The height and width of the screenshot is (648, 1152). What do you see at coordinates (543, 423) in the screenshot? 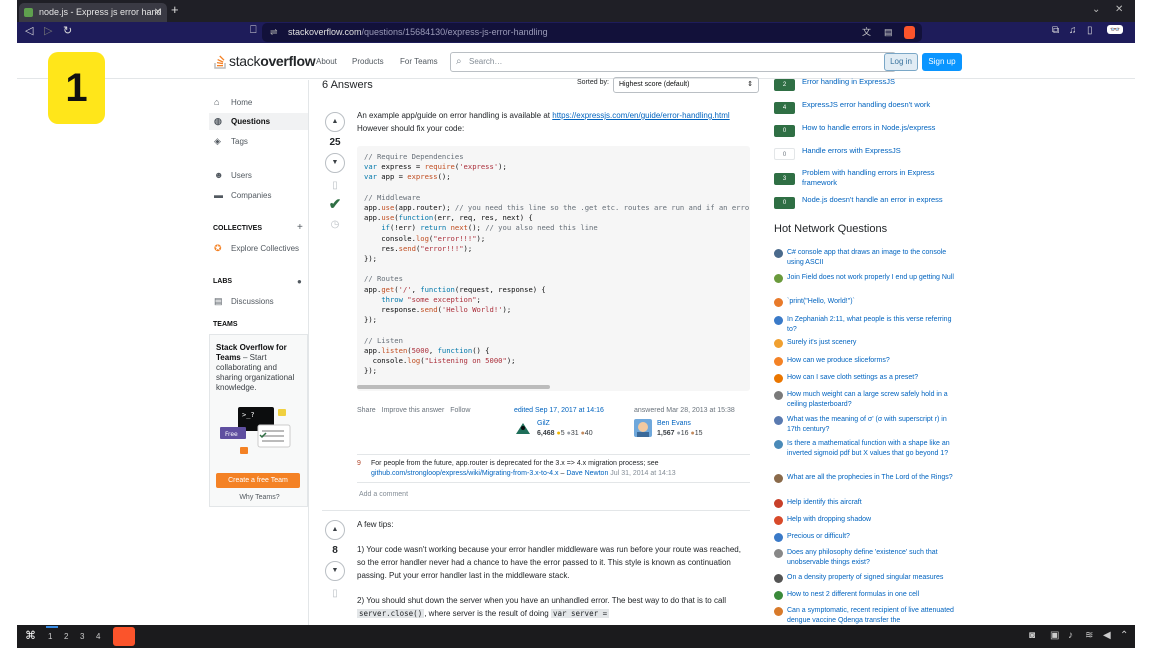
I see `editor-name: GilZ` at bounding box center [543, 423].